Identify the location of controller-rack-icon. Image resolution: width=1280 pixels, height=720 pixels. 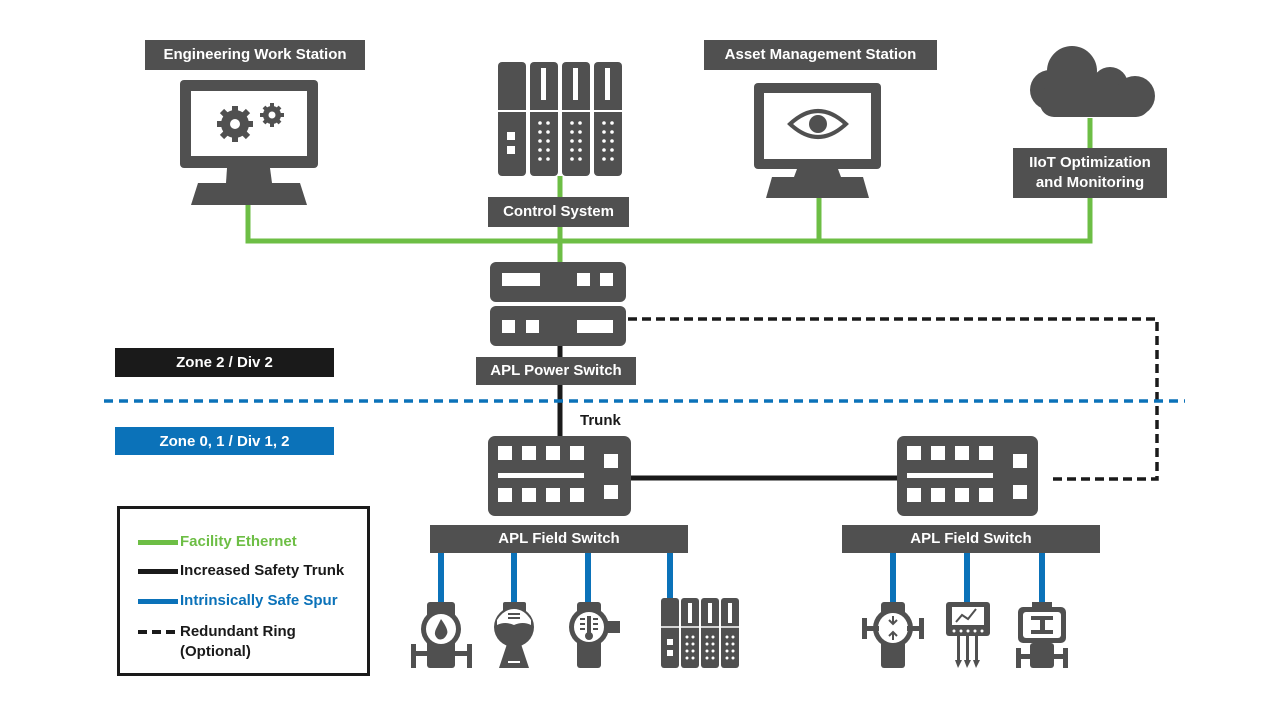
(560, 119).